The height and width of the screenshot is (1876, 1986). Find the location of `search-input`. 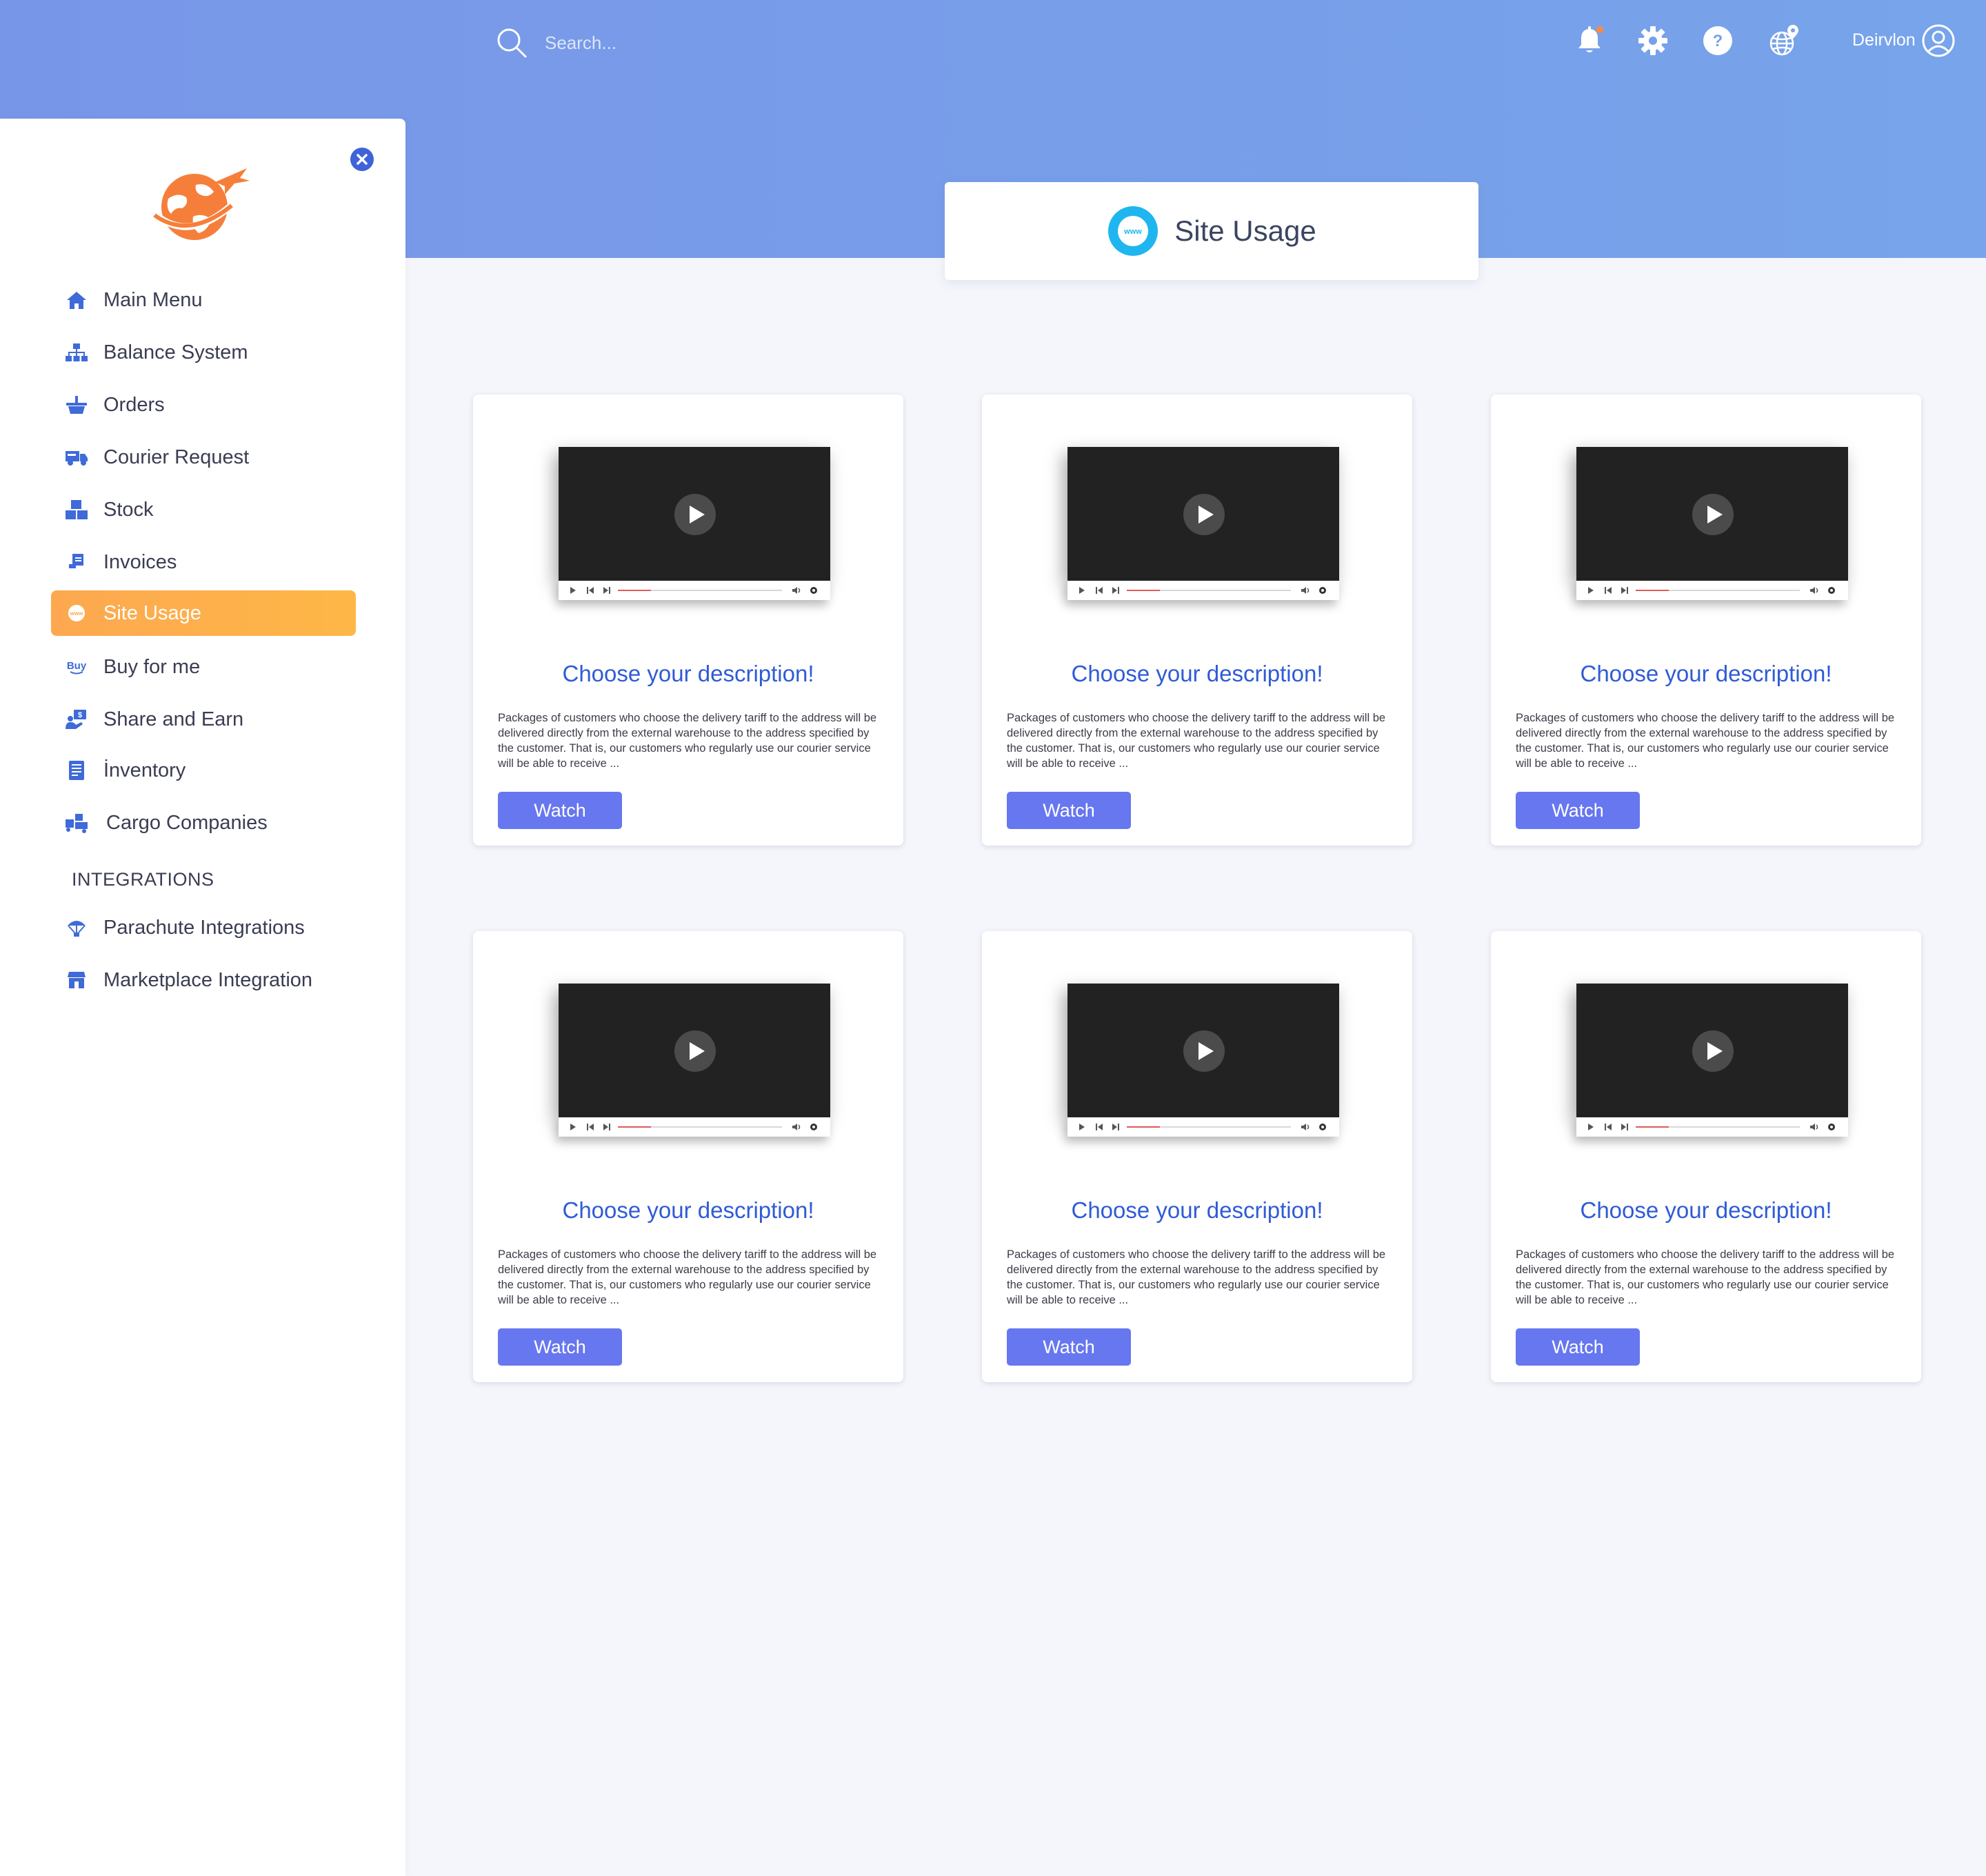

search-input is located at coordinates (724, 42).